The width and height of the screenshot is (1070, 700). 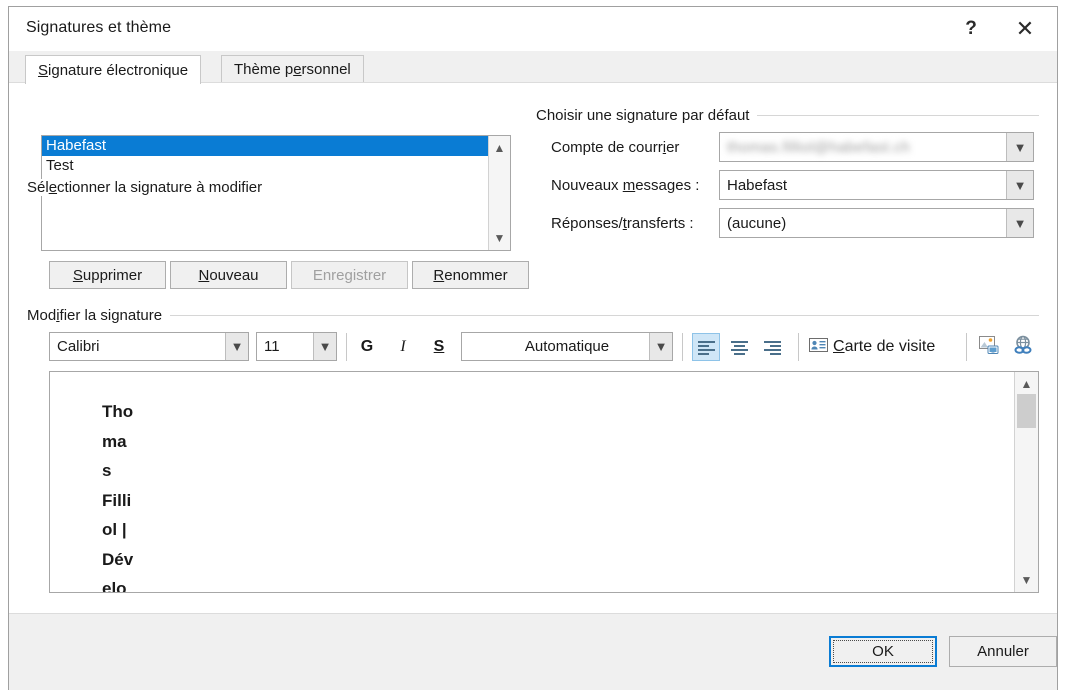 I want to click on cancel-button: Annuler, so click(x=1003, y=651).